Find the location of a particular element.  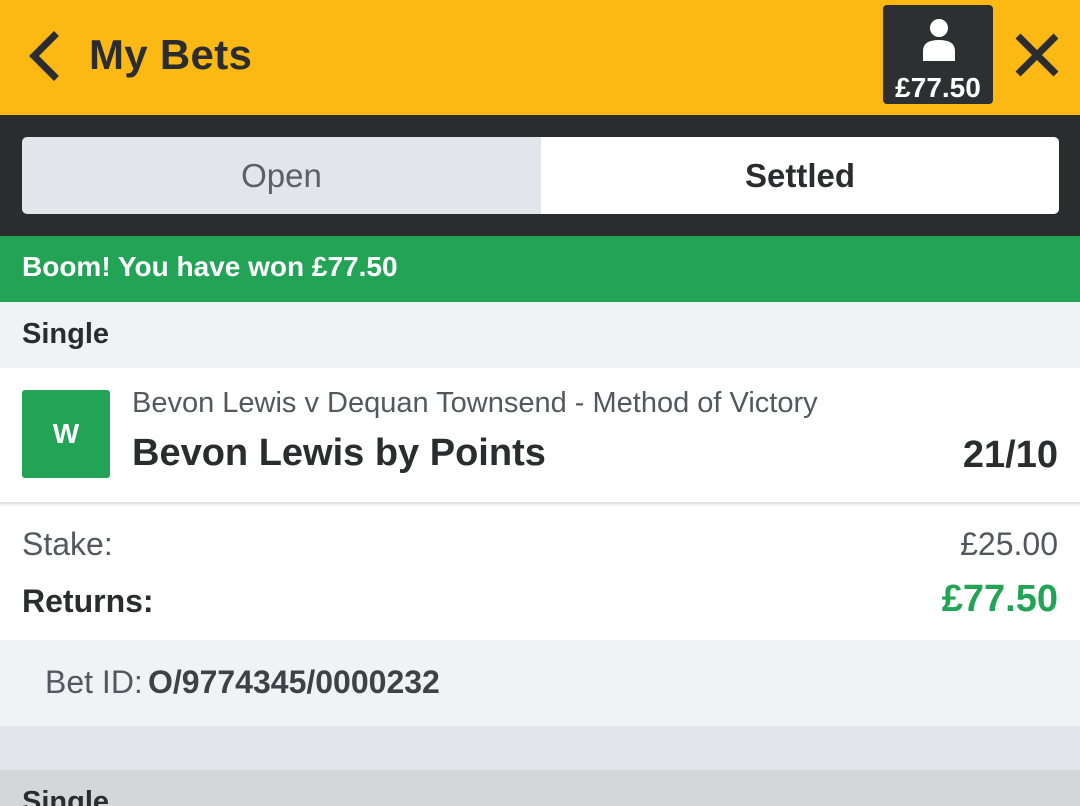

returns-label: Returns: is located at coordinates (88, 601).